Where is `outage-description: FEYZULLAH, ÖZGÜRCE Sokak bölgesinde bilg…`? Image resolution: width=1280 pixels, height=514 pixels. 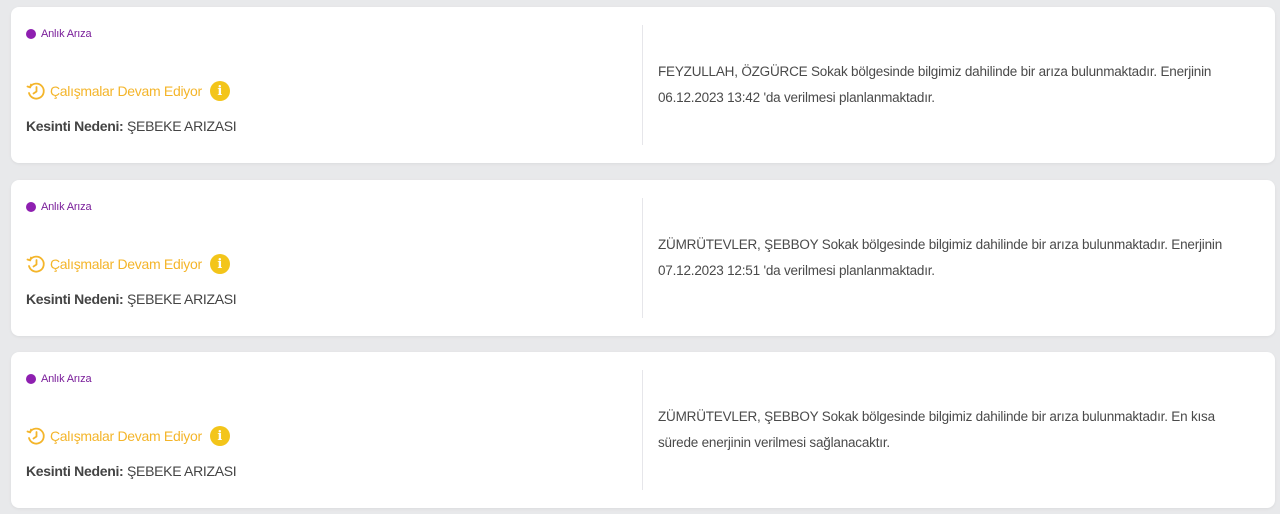
outage-description: FEYZULLAH, ÖZGÜRCE Sokak bölgesinde bilg… is located at coordinates (956, 85).